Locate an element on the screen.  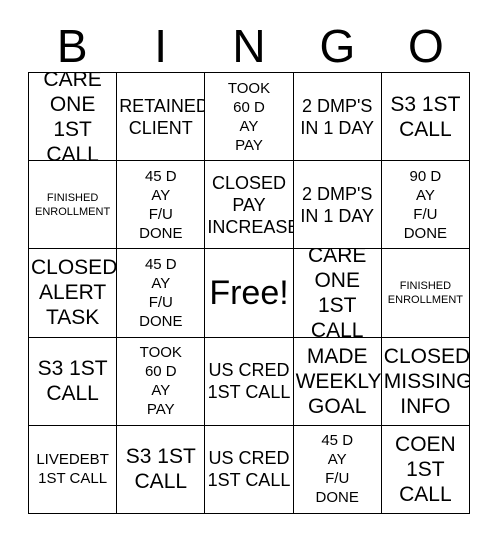
bingo-cell-label: CLOSED PAY INCREASE is located at coordinates (250, 204).